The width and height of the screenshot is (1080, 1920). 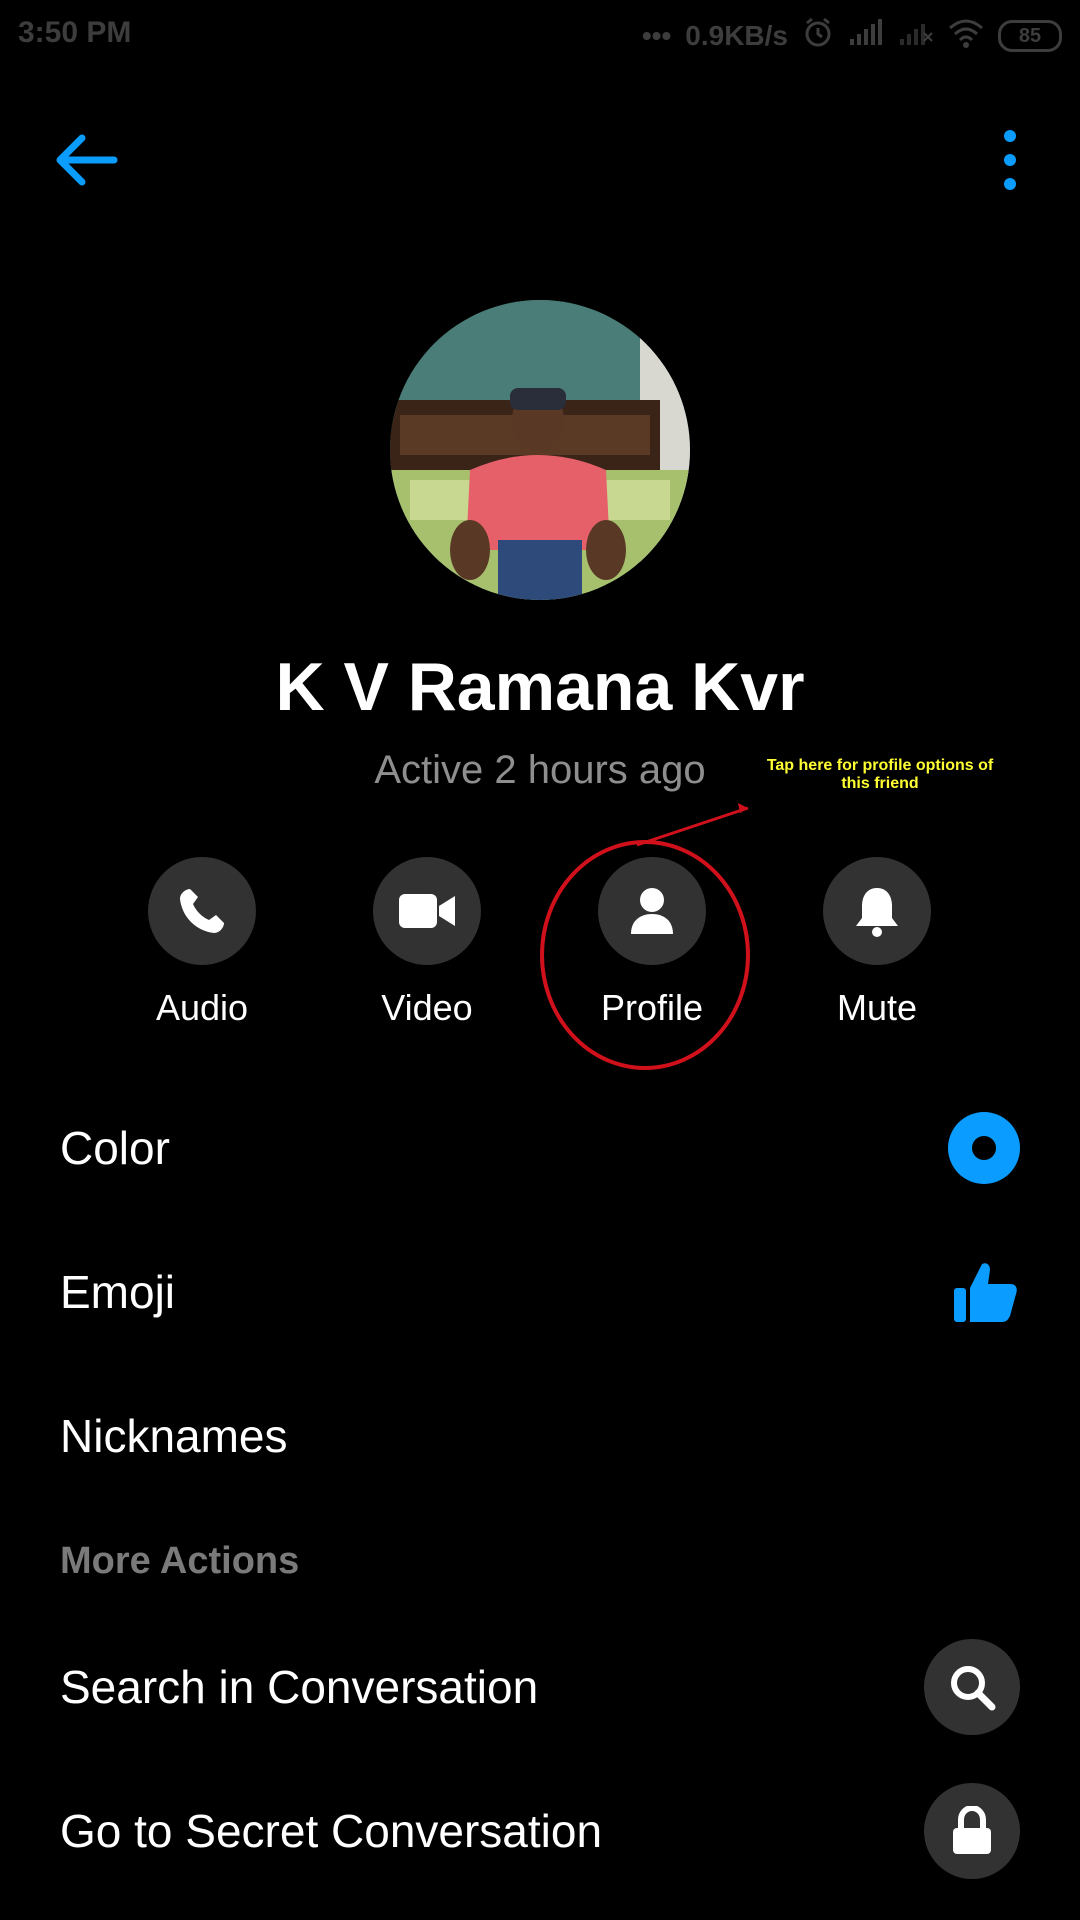 What do you see at coordinates (118, 1292) in the screenshot?
I see `emoji-label: Emoji` at bounding box center [118, 1292].